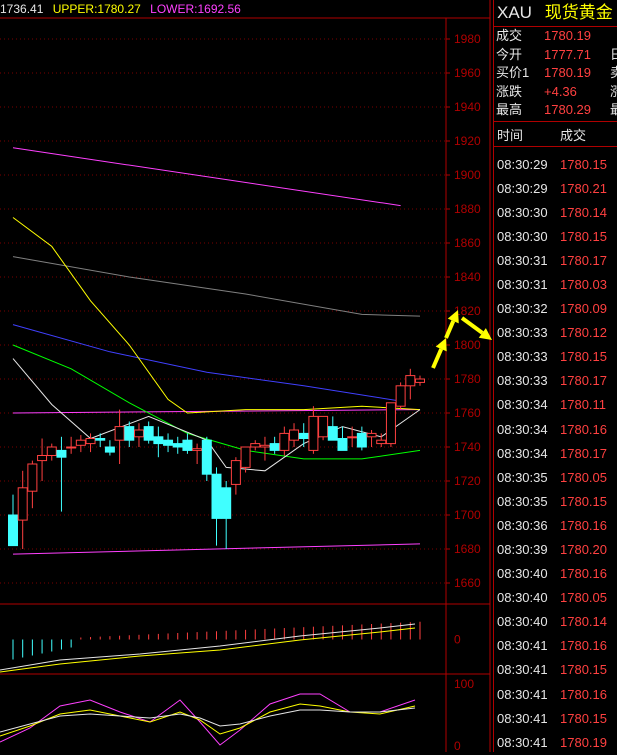 Image resolution: width=617 pixels, height=755 pixels. What do you see at coordinates (514, 12) in the screenshot?
I see `symbol-code: XAU` at bounding box center [514, 12].